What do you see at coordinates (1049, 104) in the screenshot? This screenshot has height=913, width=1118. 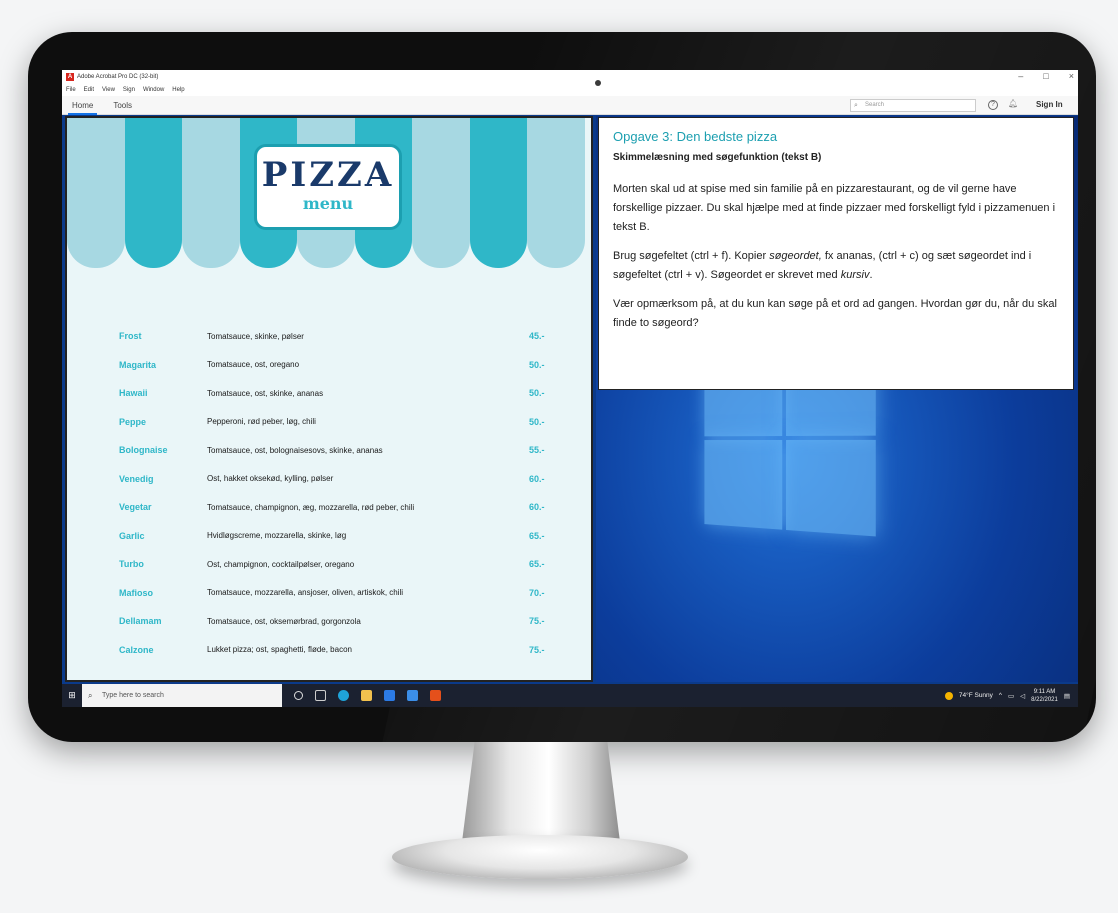 I see `sign-in-button: Sign In` at bounding box center [1049, 104].